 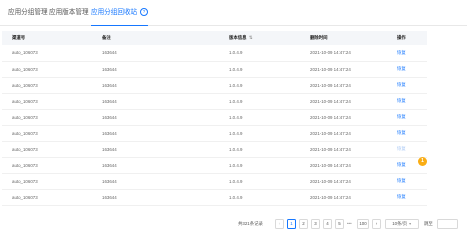 I want to click on total-records: 共321条记录, so click(x=250, y=223).